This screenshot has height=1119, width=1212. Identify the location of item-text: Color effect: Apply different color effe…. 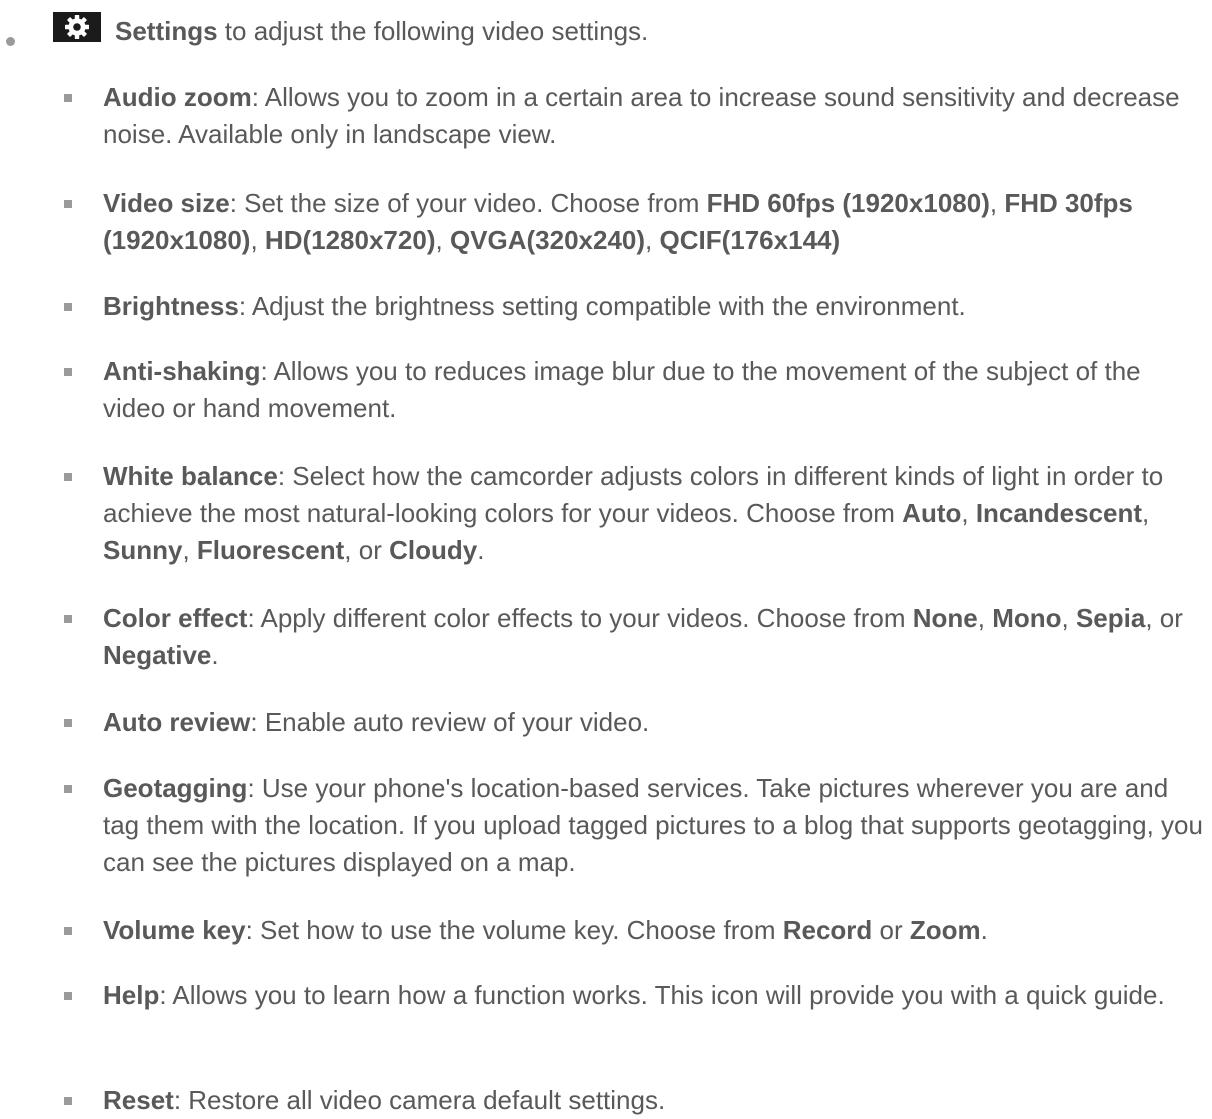
(655, 637).